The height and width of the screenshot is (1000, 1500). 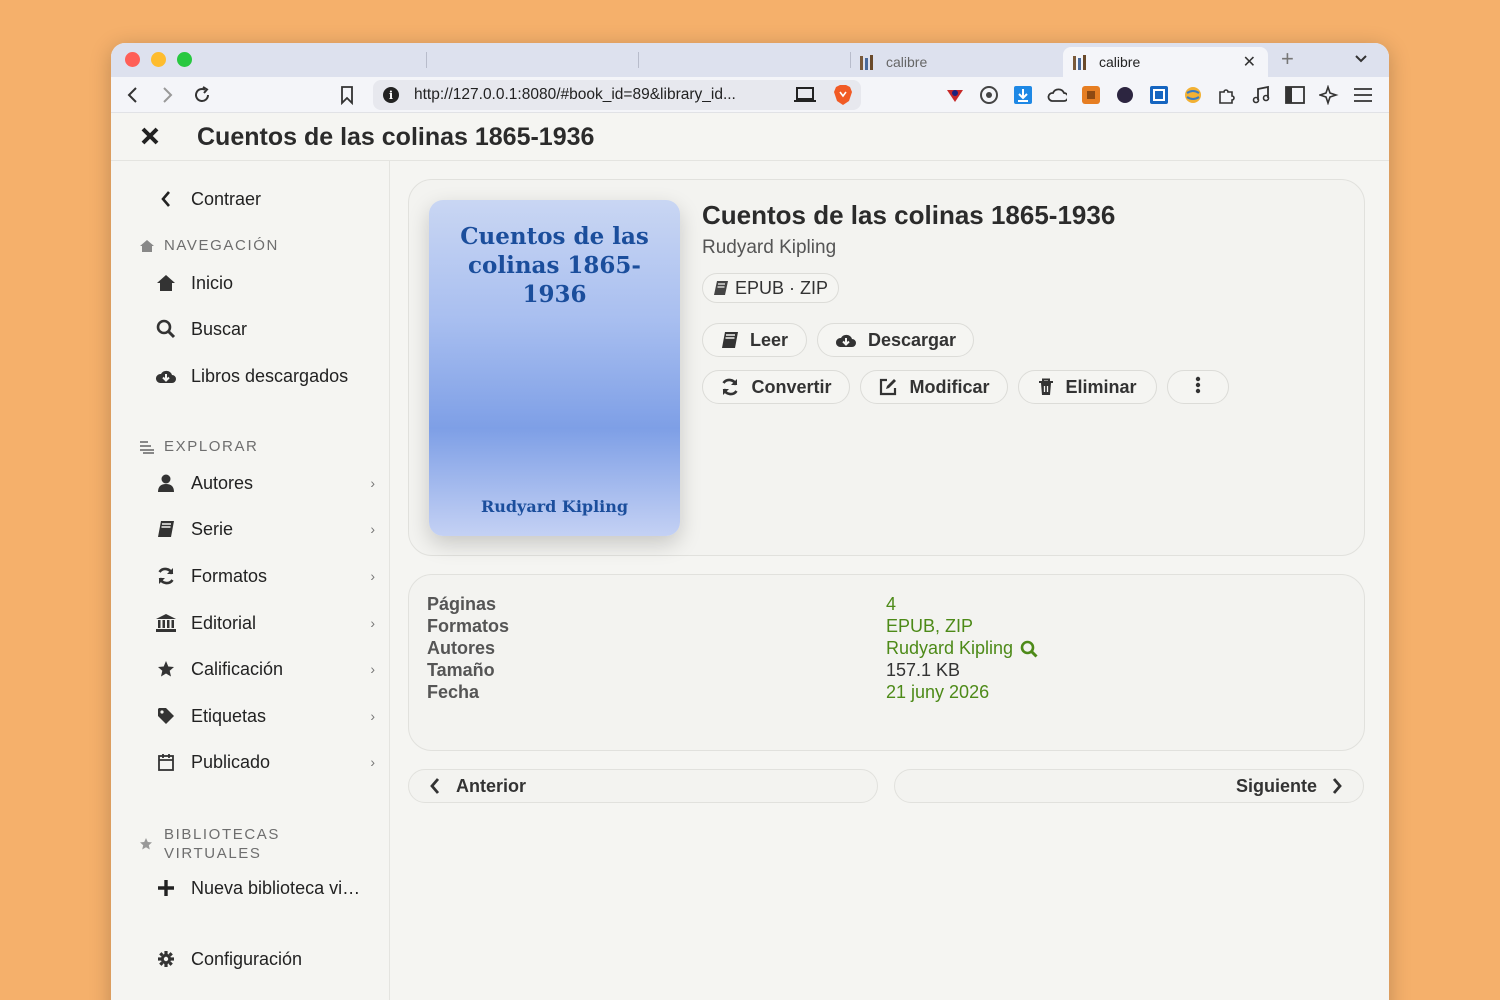 I want to click on maximize-window-button, so click(x=184, y=59).